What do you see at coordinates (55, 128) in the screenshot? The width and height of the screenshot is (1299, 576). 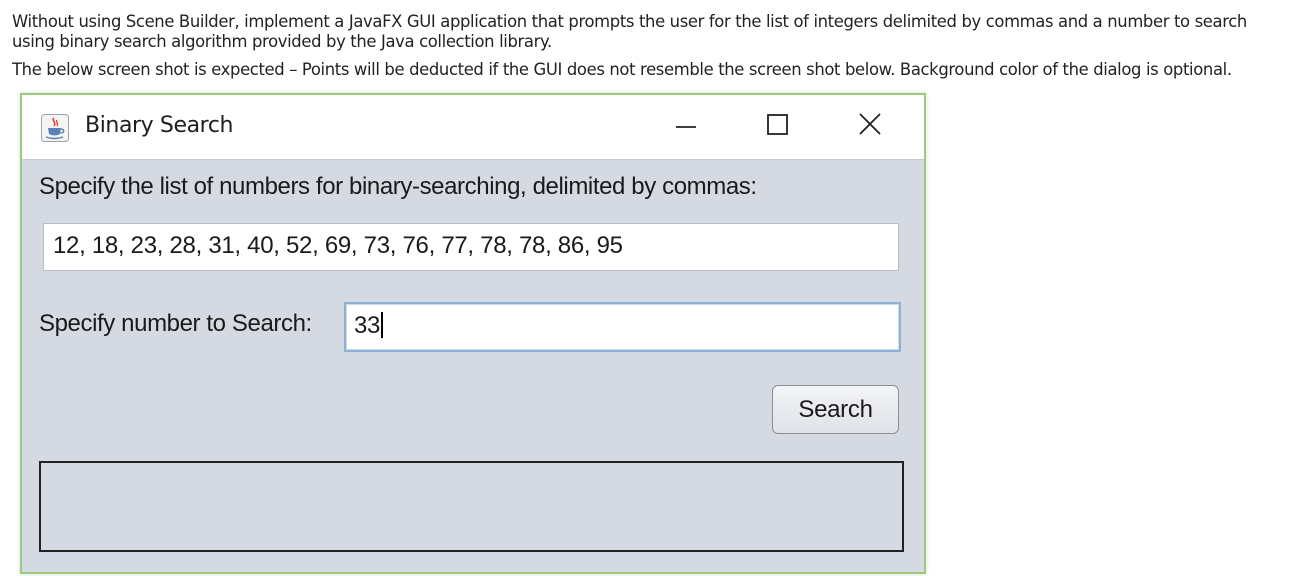 I see `java-coffee-cup-icon` at bounding box center [55, 128].